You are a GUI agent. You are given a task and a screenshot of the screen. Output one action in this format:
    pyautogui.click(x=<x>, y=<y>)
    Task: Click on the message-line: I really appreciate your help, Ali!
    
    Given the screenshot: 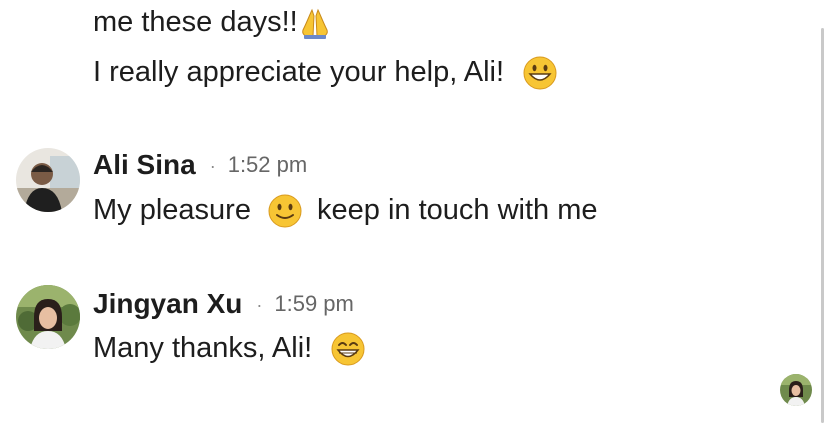 What is the action you would take?
    pyautogui.click(x=325, y=72)
    